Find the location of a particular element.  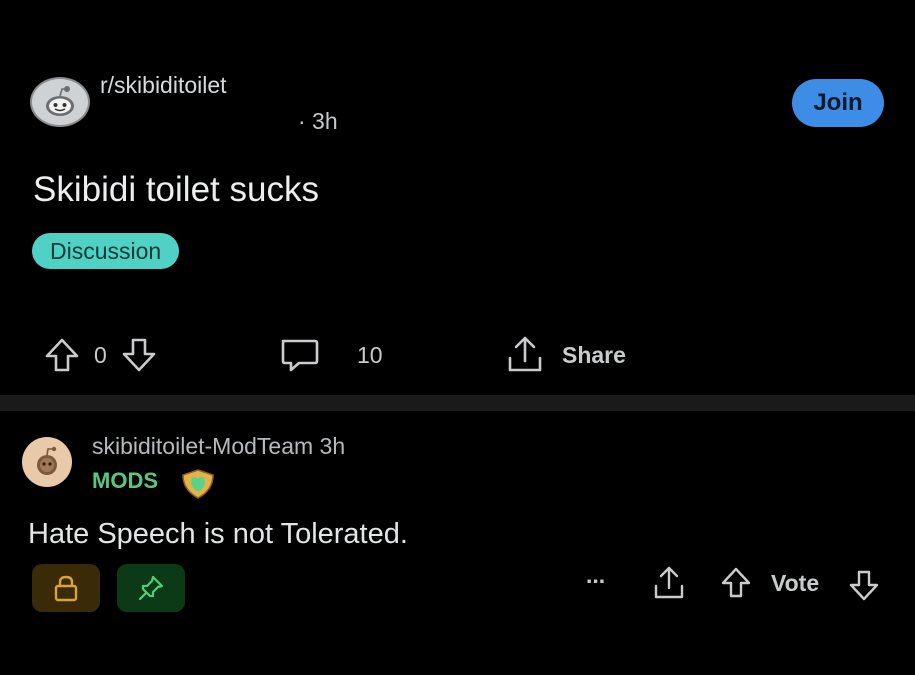

join-button: Join is located at coordinates (838, 103).